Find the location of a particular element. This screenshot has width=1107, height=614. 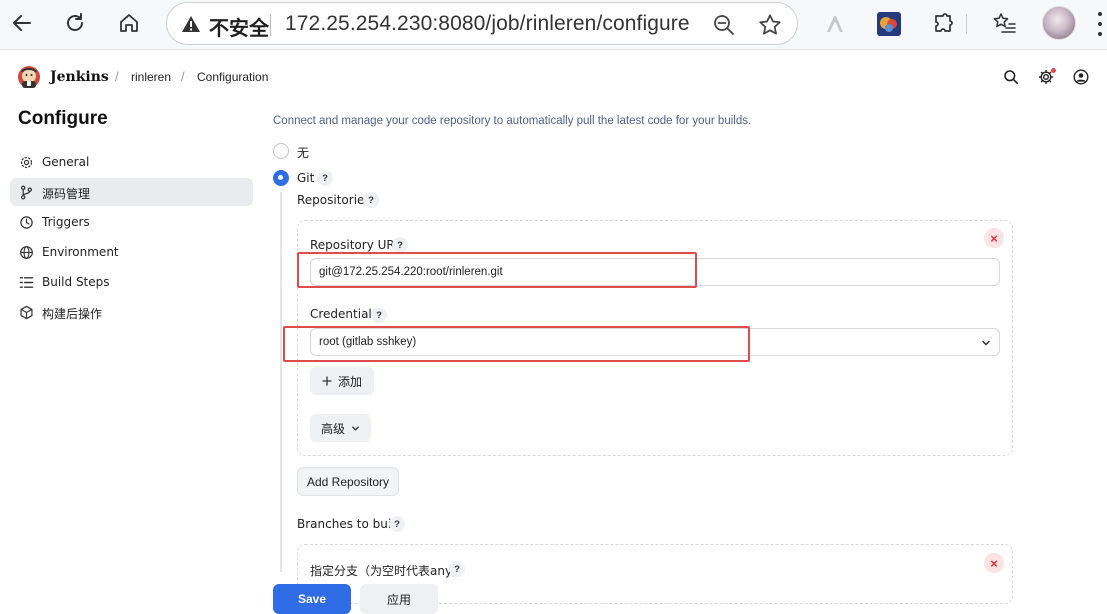

remove-branch-close-icon: × is located at coordinates (994, 563).